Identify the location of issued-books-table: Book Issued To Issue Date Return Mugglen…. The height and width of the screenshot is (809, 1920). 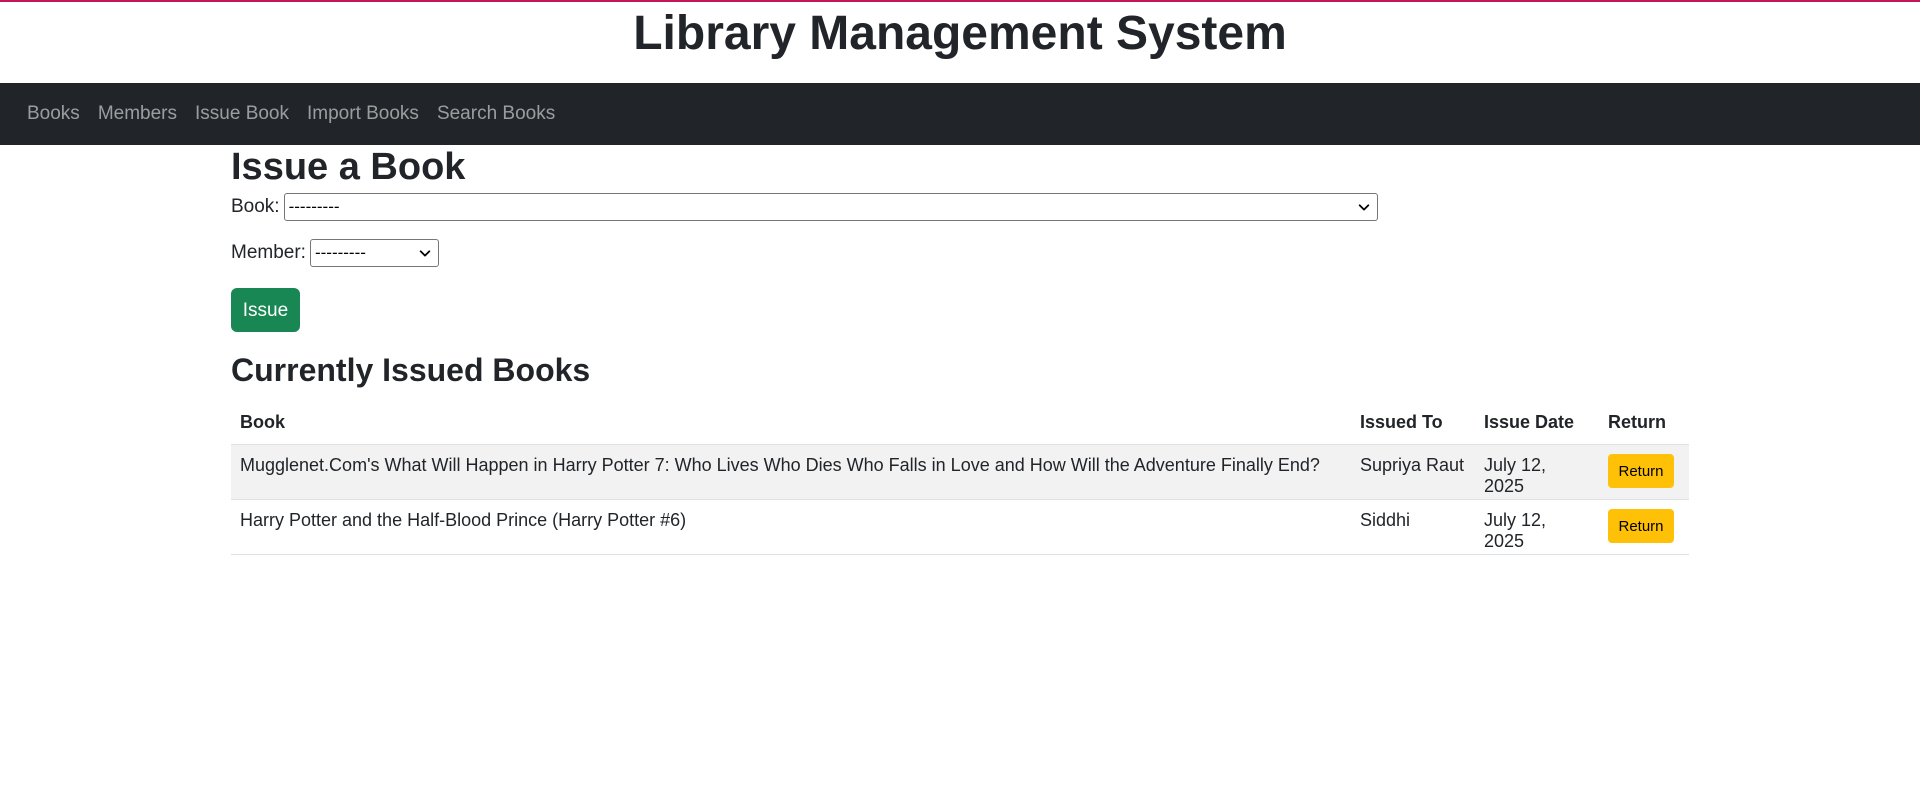
(960, 477).